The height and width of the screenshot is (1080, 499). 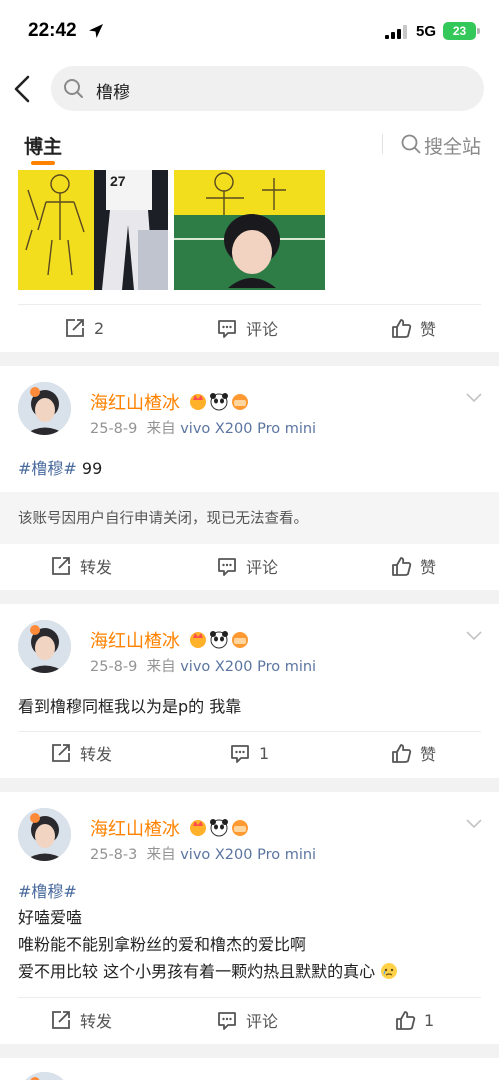 I want to click on search-input: 橹穆, so click(x=267, y=88).